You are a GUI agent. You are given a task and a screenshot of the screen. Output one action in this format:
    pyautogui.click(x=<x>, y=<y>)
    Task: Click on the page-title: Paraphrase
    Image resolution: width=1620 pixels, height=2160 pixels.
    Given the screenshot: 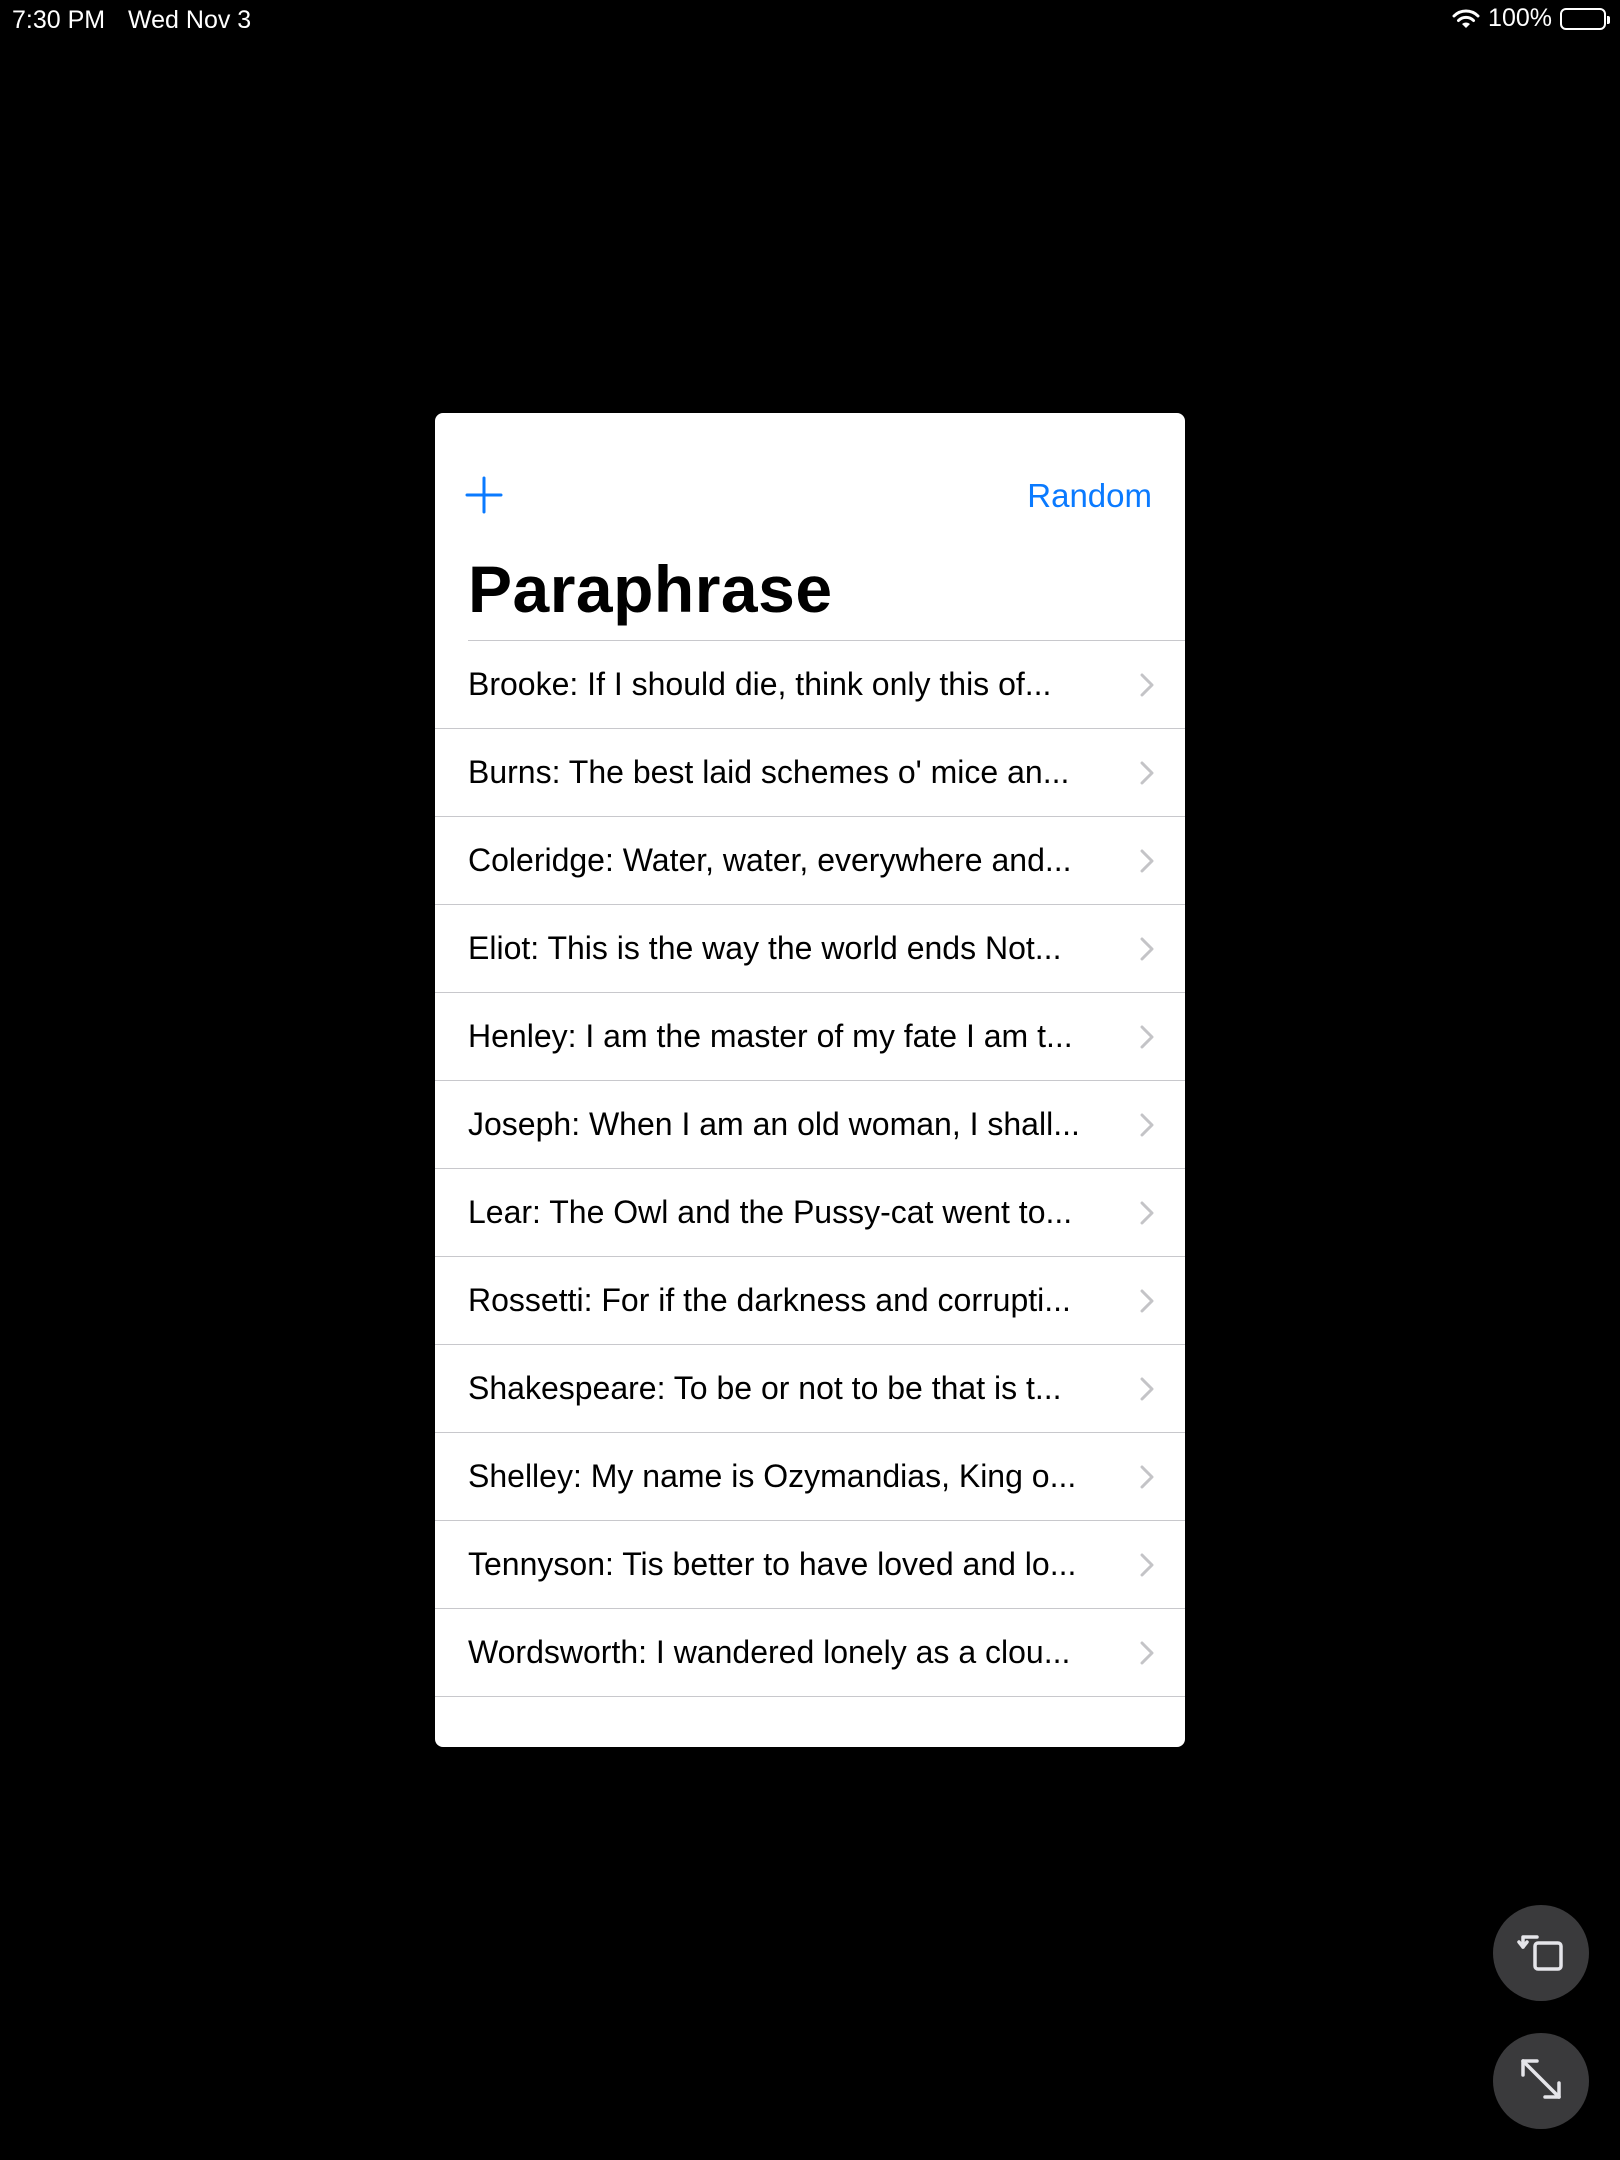 What is the action you would take?
    pyautogui.click(x=650, y=589)
    